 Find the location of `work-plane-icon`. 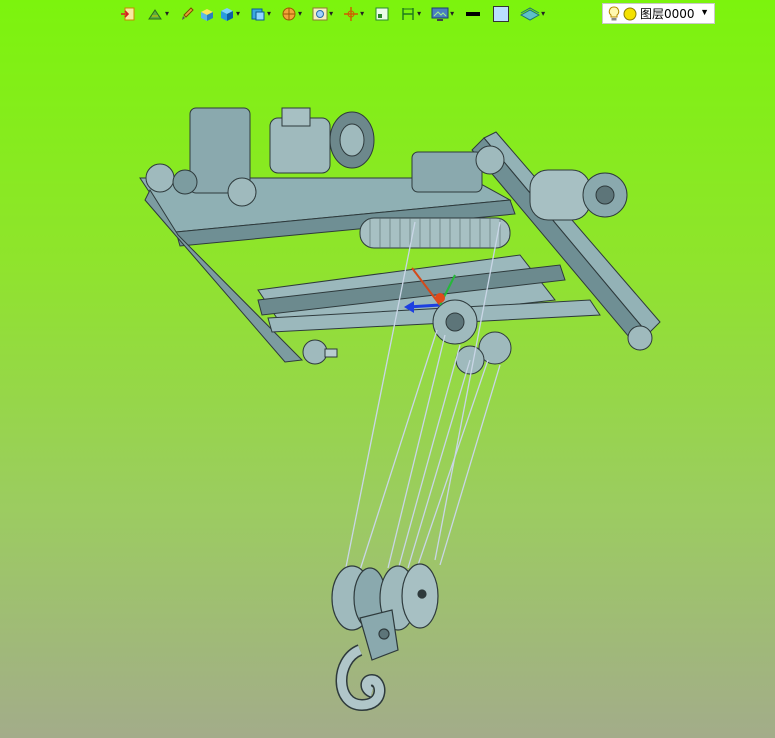

work-plane-icon is located at coordinates (382, 14).